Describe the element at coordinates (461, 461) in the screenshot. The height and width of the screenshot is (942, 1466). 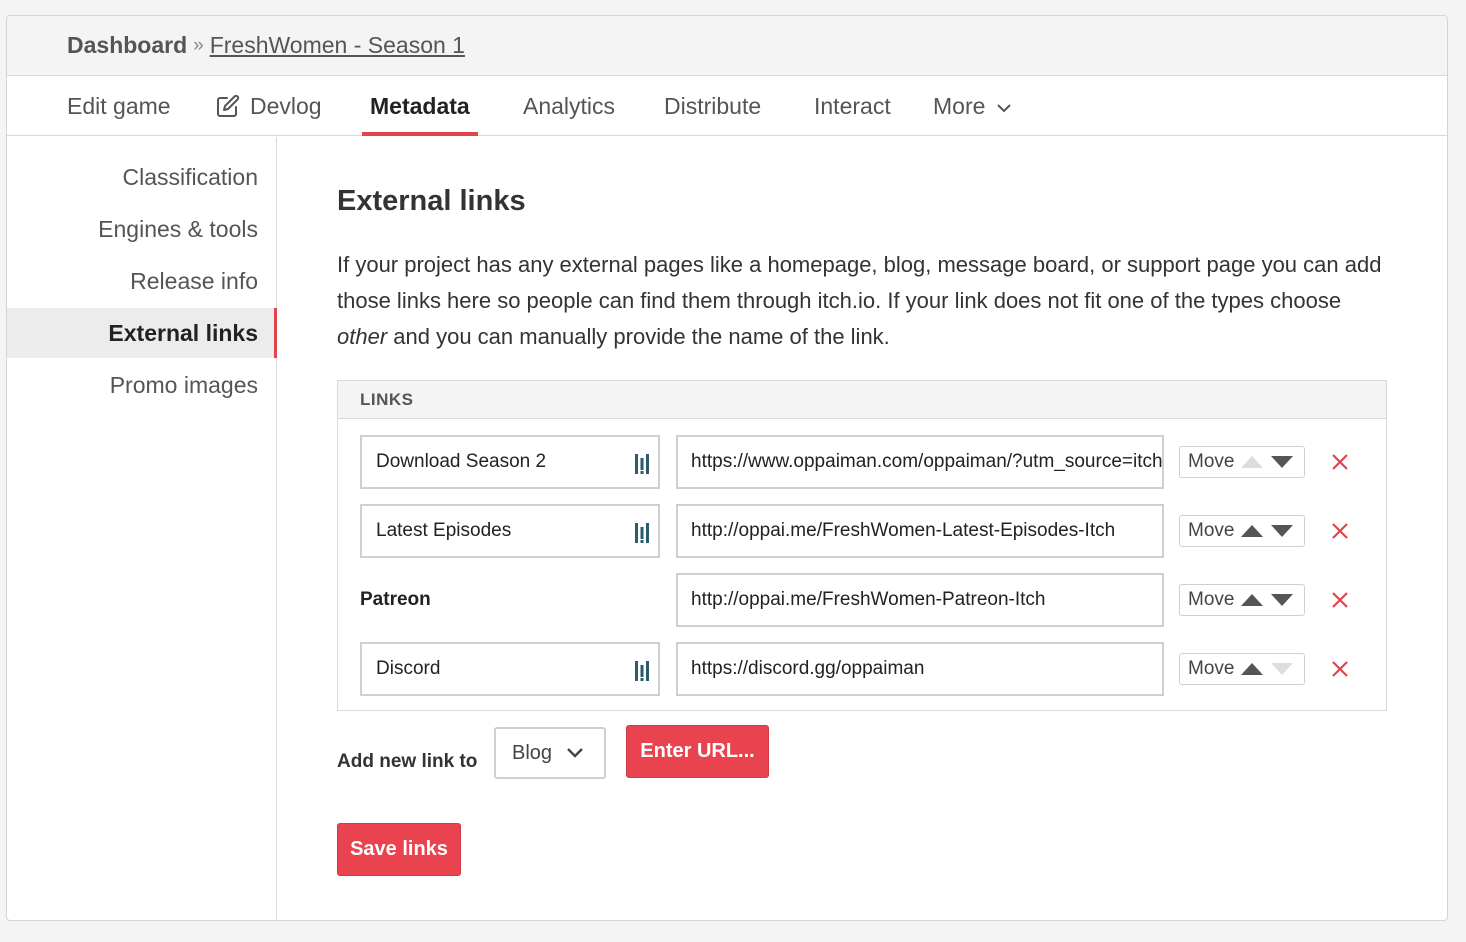
I see `link-name-value: Download Season 2` at that location.